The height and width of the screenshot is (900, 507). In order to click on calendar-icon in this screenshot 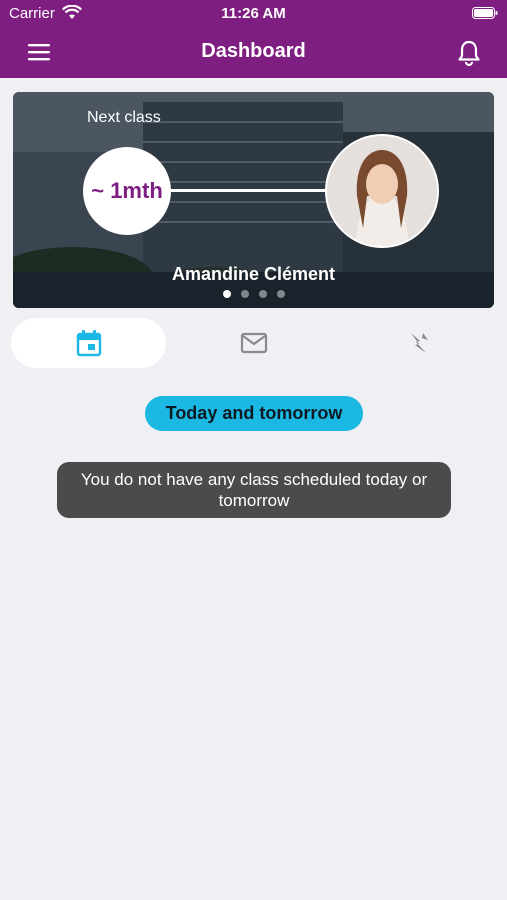, I will do `click(88, 343)`.